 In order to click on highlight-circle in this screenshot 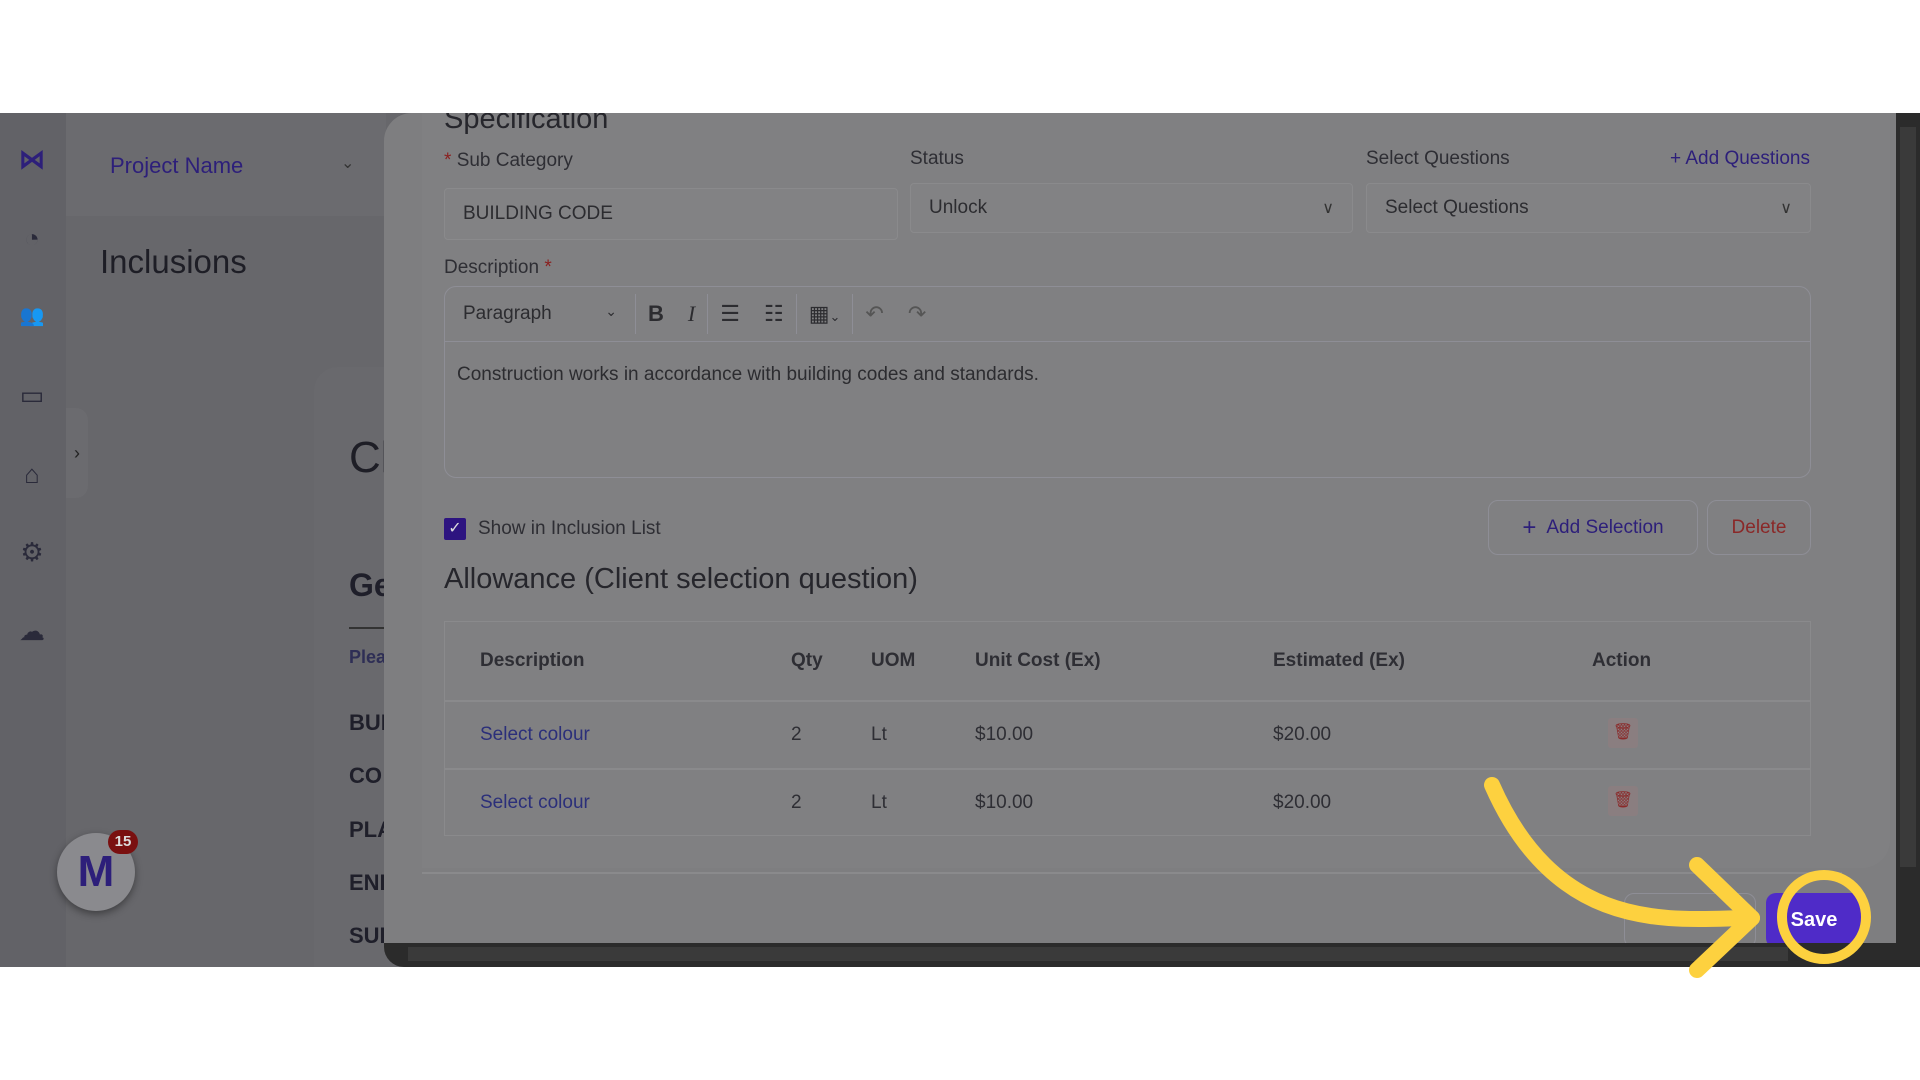, I will do `click(1824, 917)`.